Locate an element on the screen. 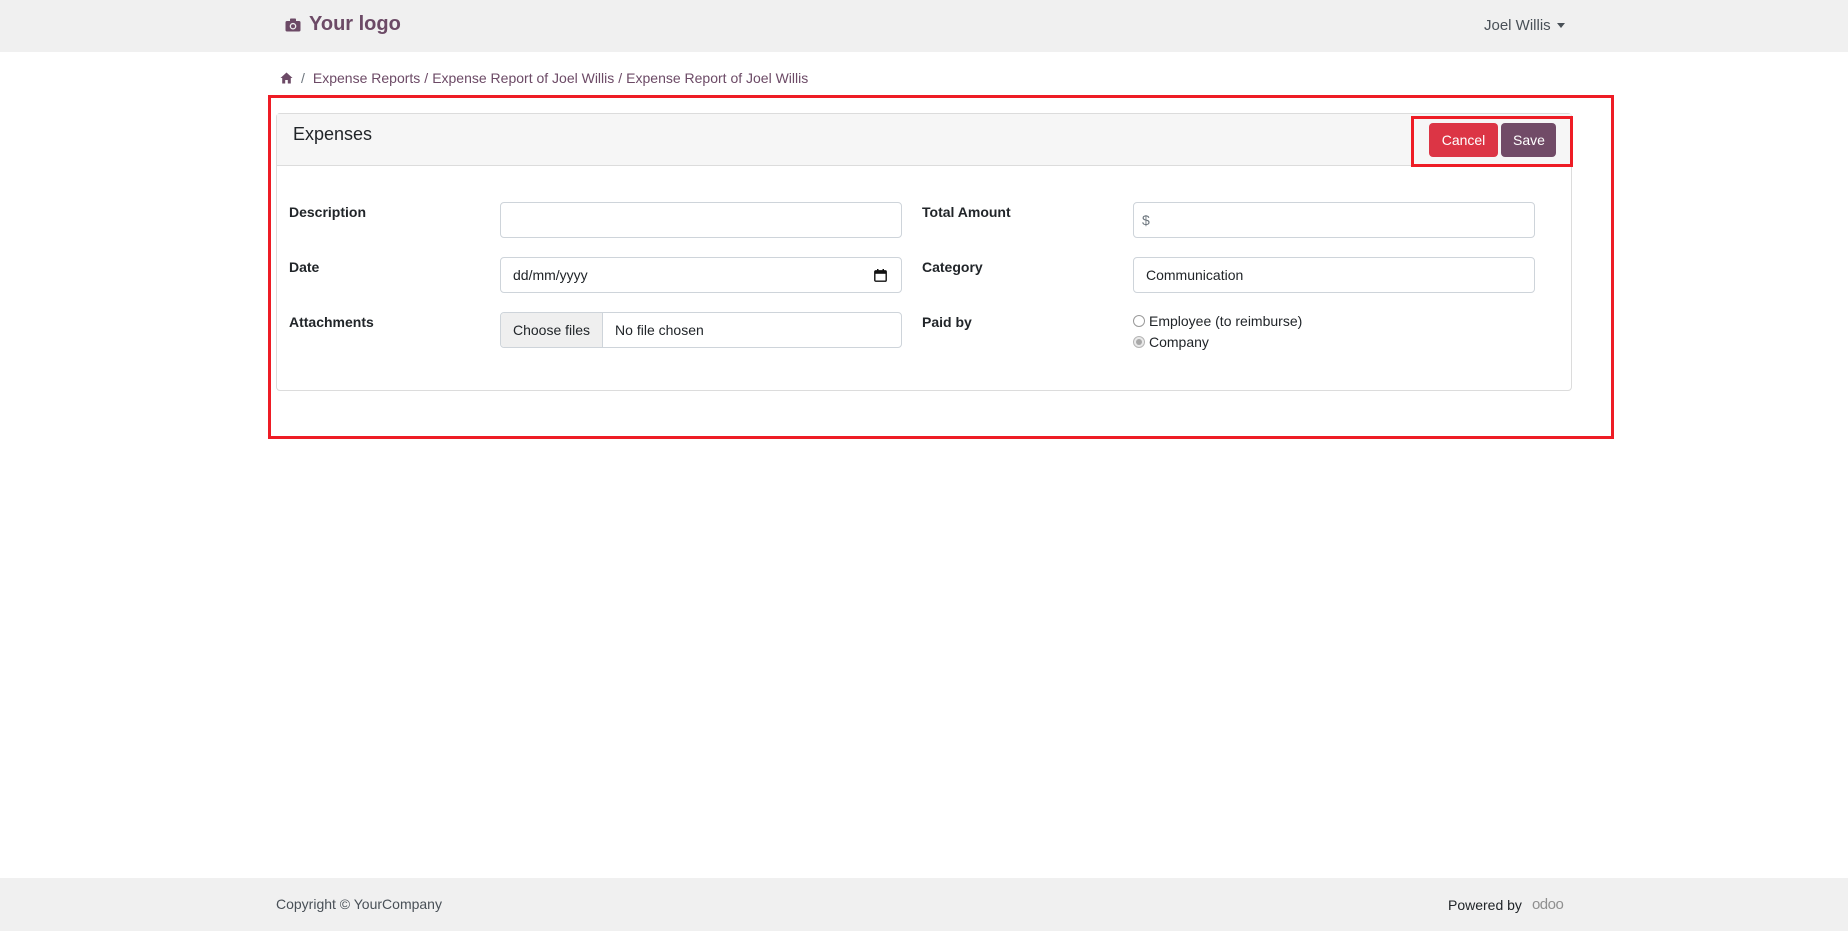 The height and width of the screenshot is (931, 1848). total-amount-label: Total Amount is located at coordinates (966, 212).